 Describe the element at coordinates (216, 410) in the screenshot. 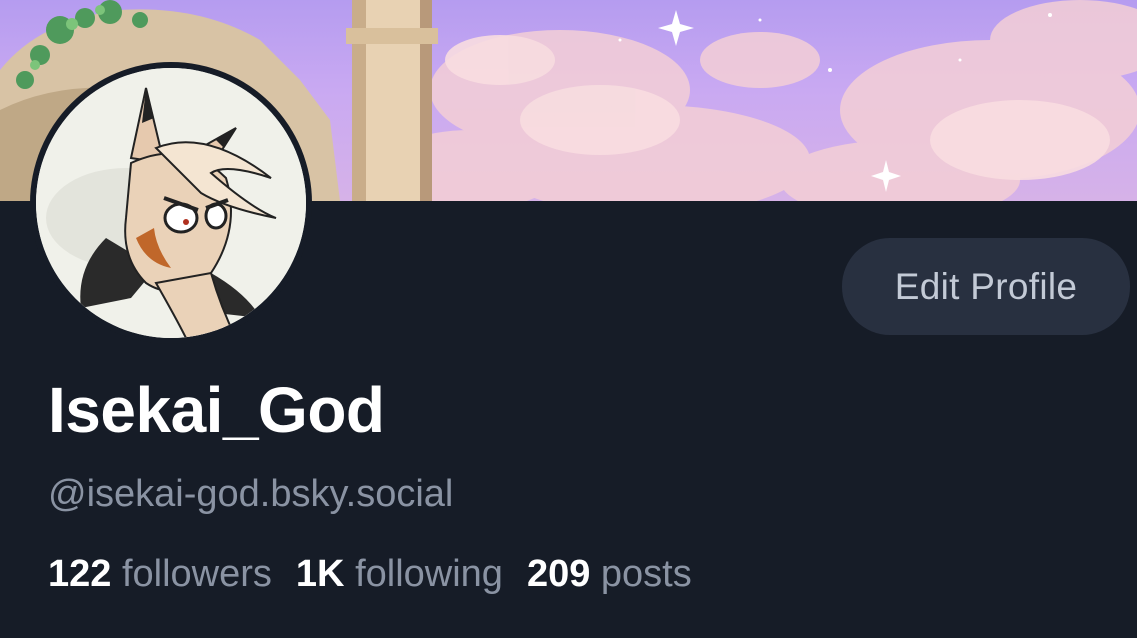

I see `display-name: Isekai_God` at that location.